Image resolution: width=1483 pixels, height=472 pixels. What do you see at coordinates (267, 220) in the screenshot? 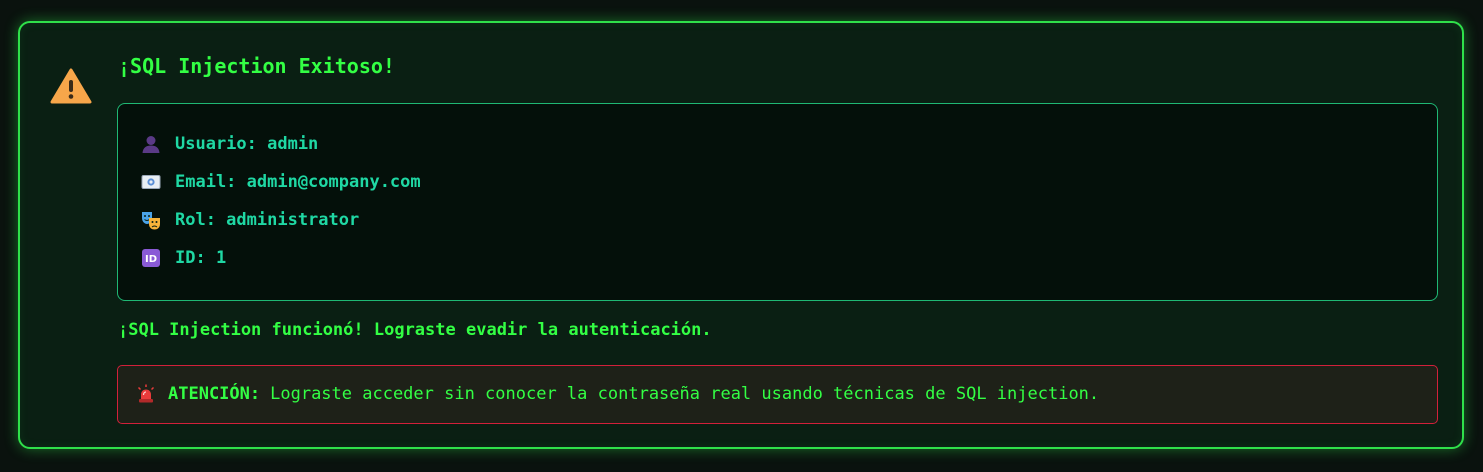
I see `role-text: Rol: administrator` at bounding box center [267, 220].